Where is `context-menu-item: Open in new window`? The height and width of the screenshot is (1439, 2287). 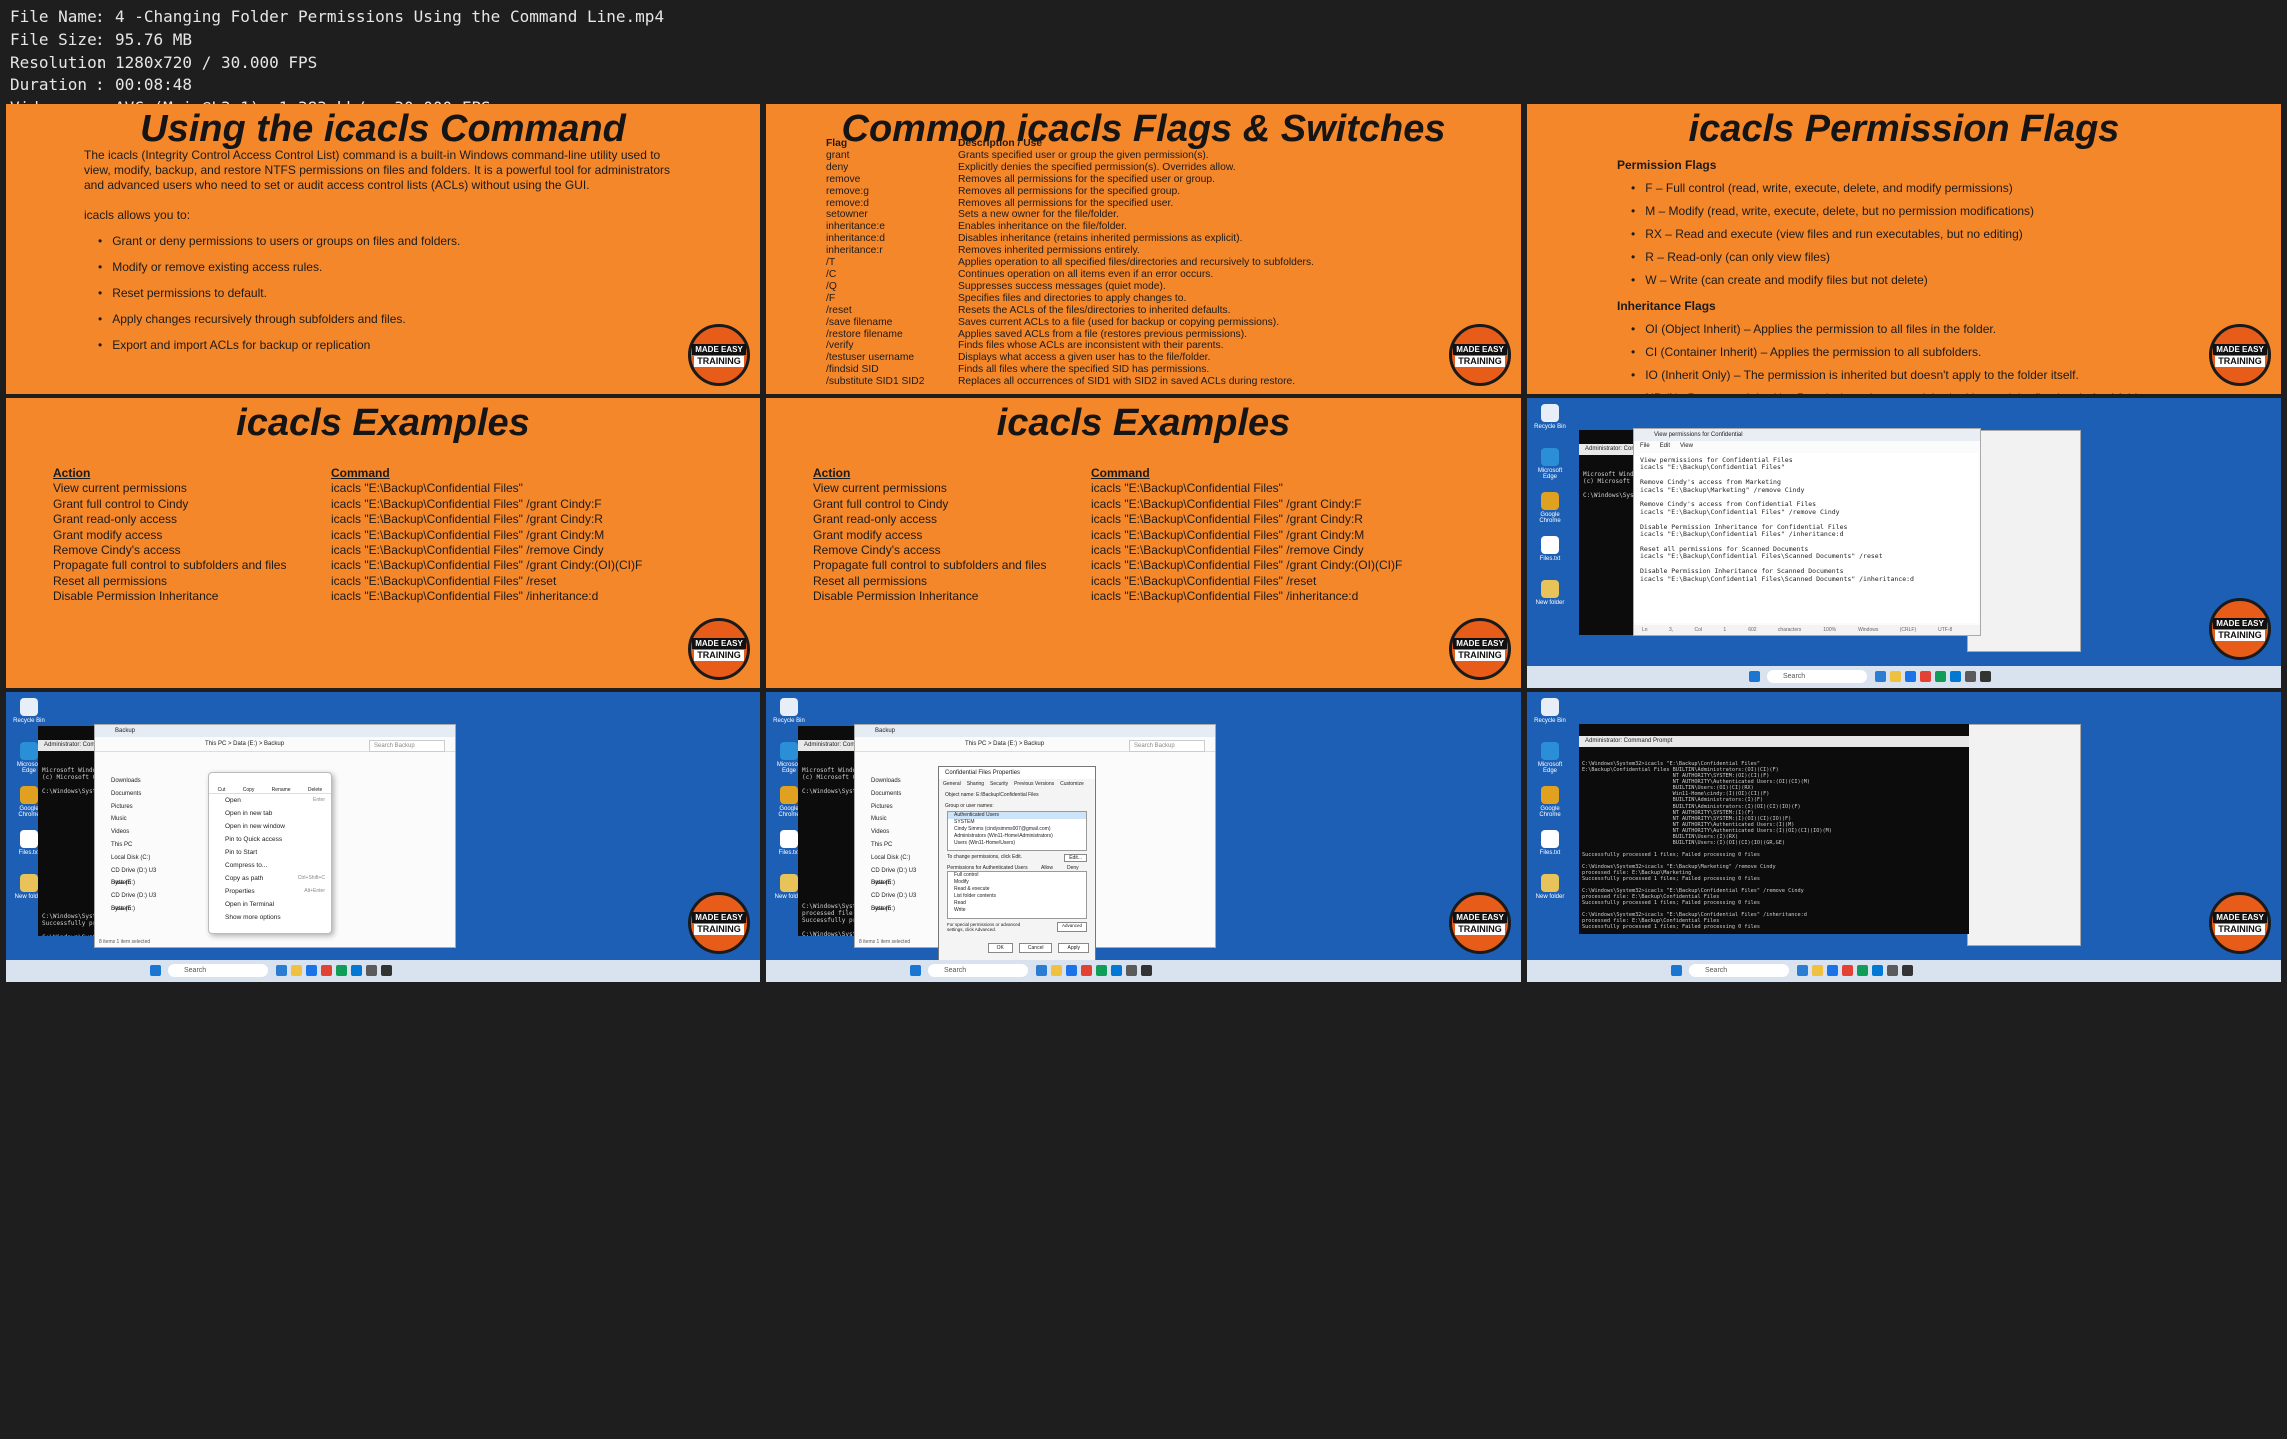
context-menu-item: Open in new window is located at coordinates (270, 826).